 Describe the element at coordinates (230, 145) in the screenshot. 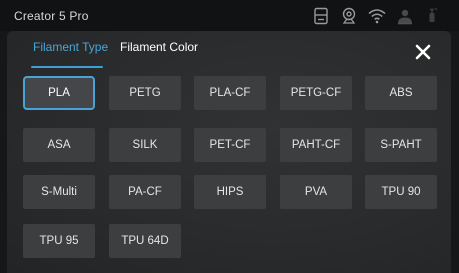

I see `filament-option-pet-cf: PET-CF` at that location.